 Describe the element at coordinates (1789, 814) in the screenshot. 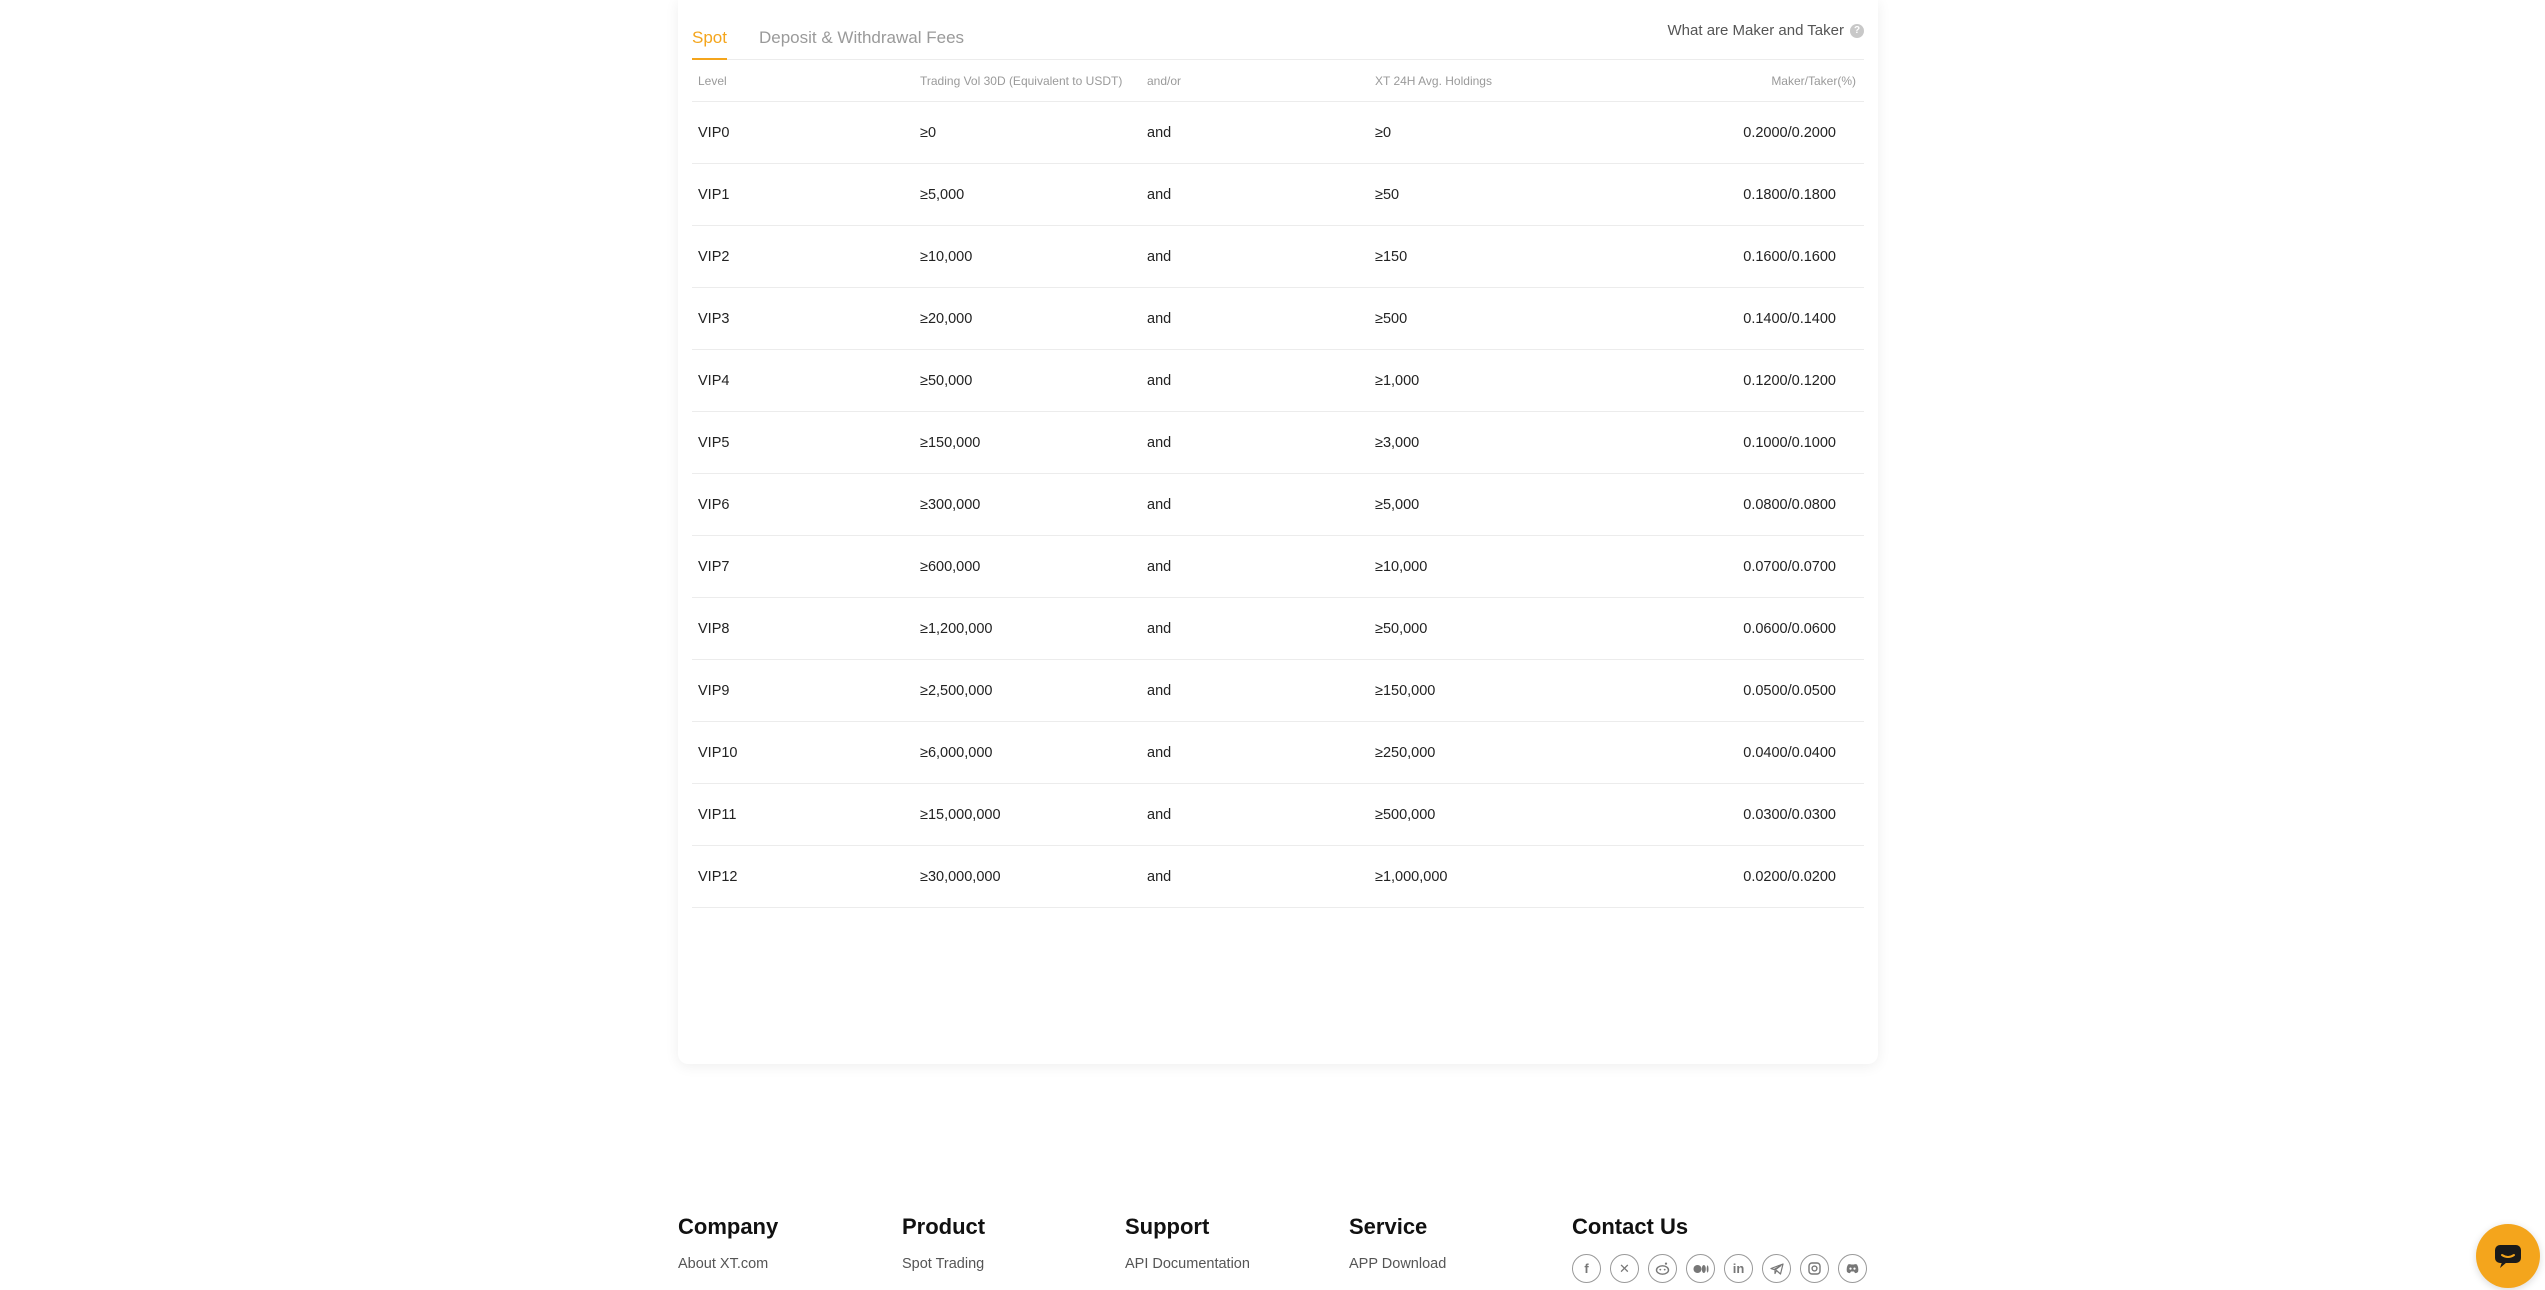

I see `cell-rate: 0.0300/0.0300` at that location.